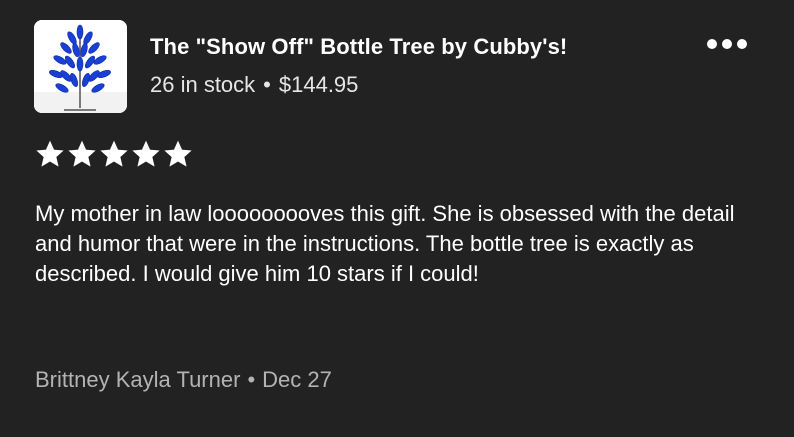 The image size is (794, 437). I want to click on product-thumbnail, so click(80, 66).